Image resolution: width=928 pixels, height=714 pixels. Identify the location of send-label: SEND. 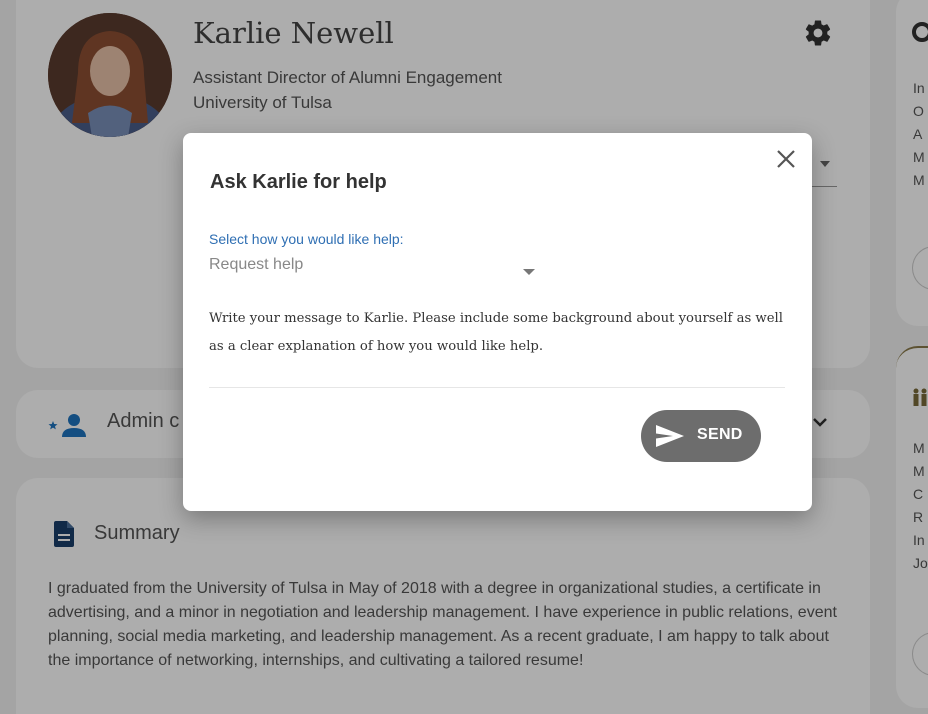
(720, 434).